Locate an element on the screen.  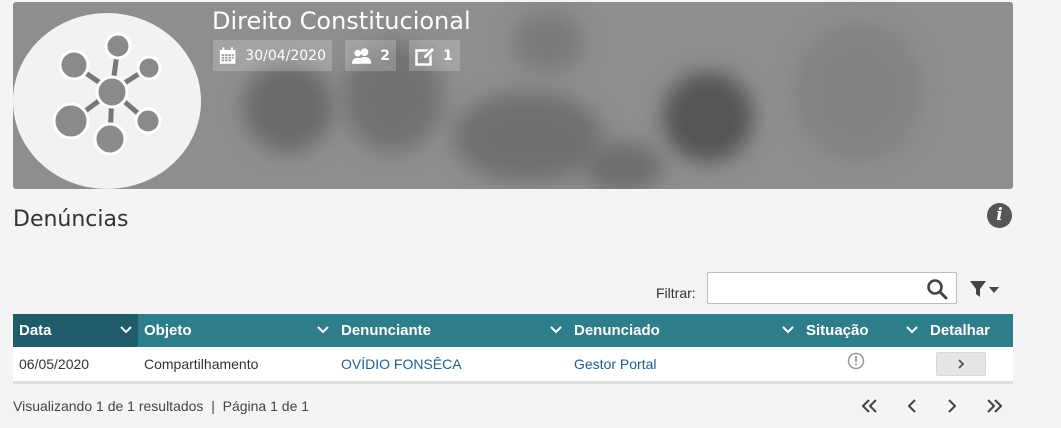
filter-icon is located at coordinates (985, 289).